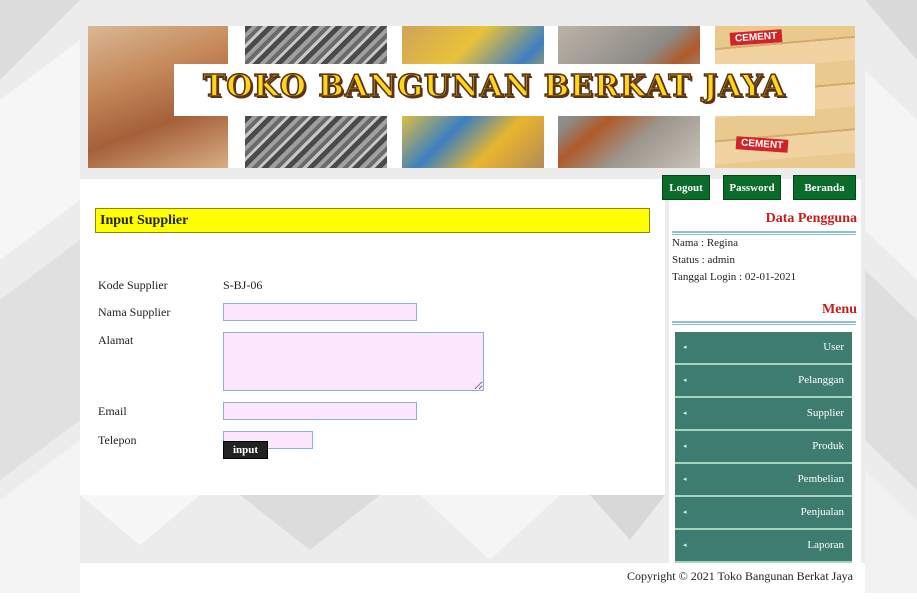 This screenshot has width=917, height=608. I want to click on menu-item-label: Penjualan, so click(822, 512).